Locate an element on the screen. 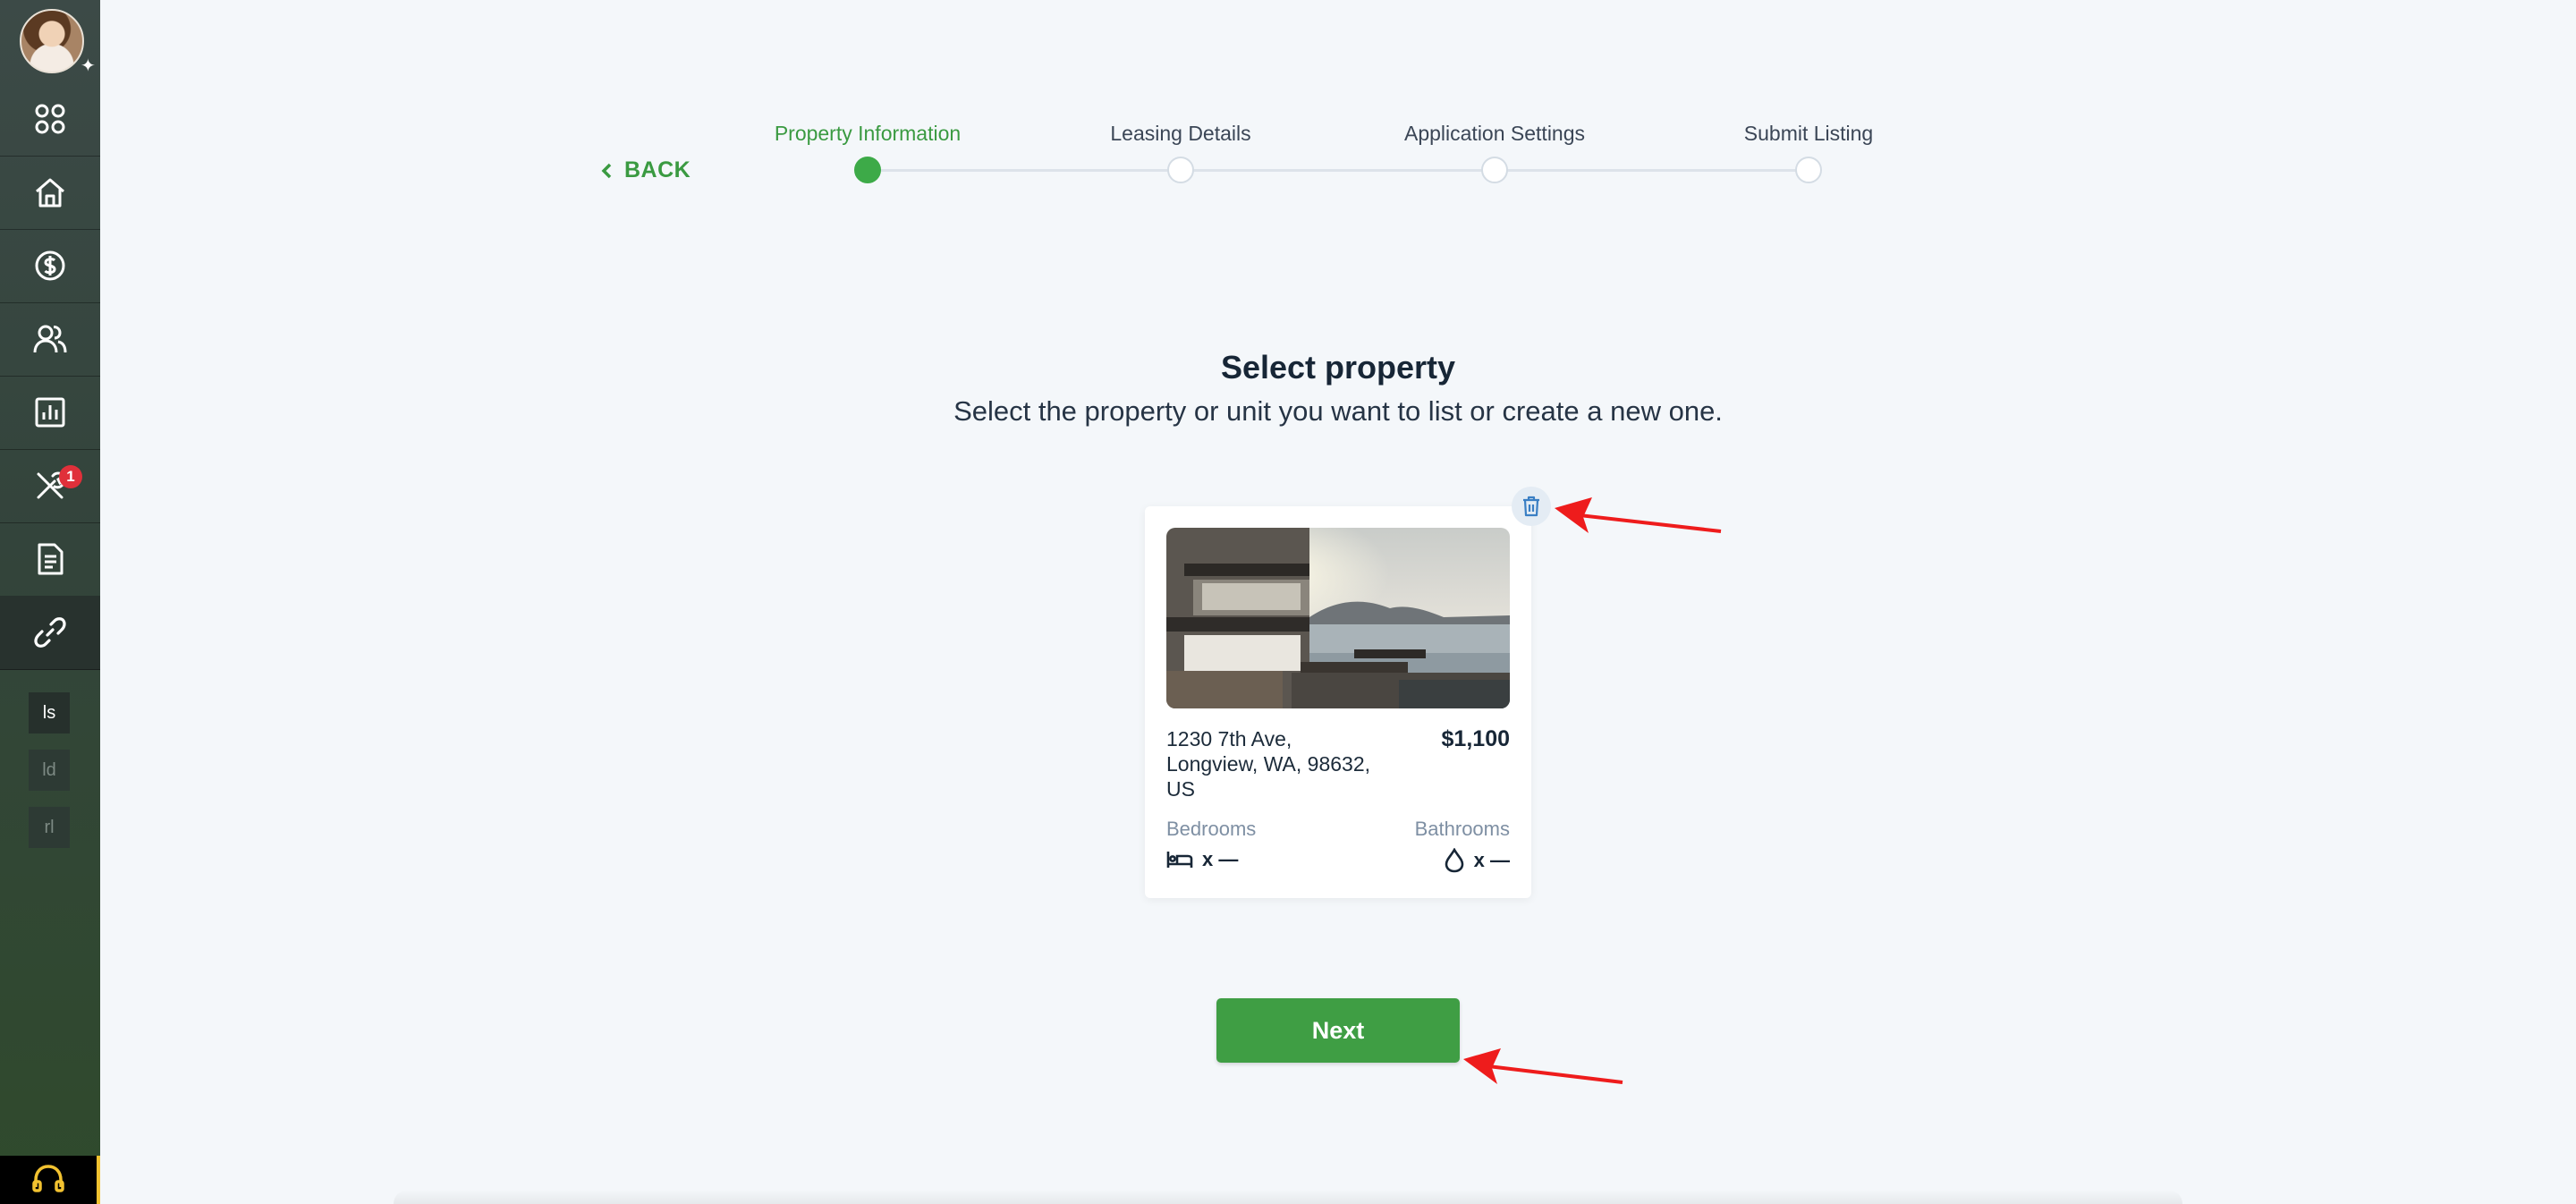  bedrooms-count: x — is located at coordinates (1220, 859).